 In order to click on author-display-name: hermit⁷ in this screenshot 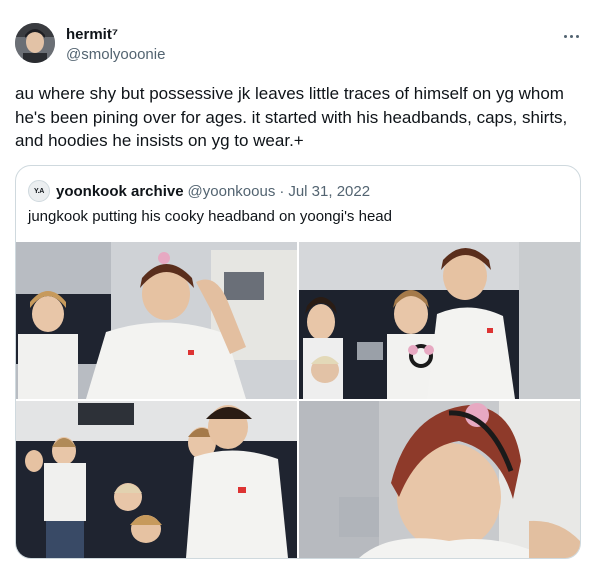, I will do `click(92, 34)`.